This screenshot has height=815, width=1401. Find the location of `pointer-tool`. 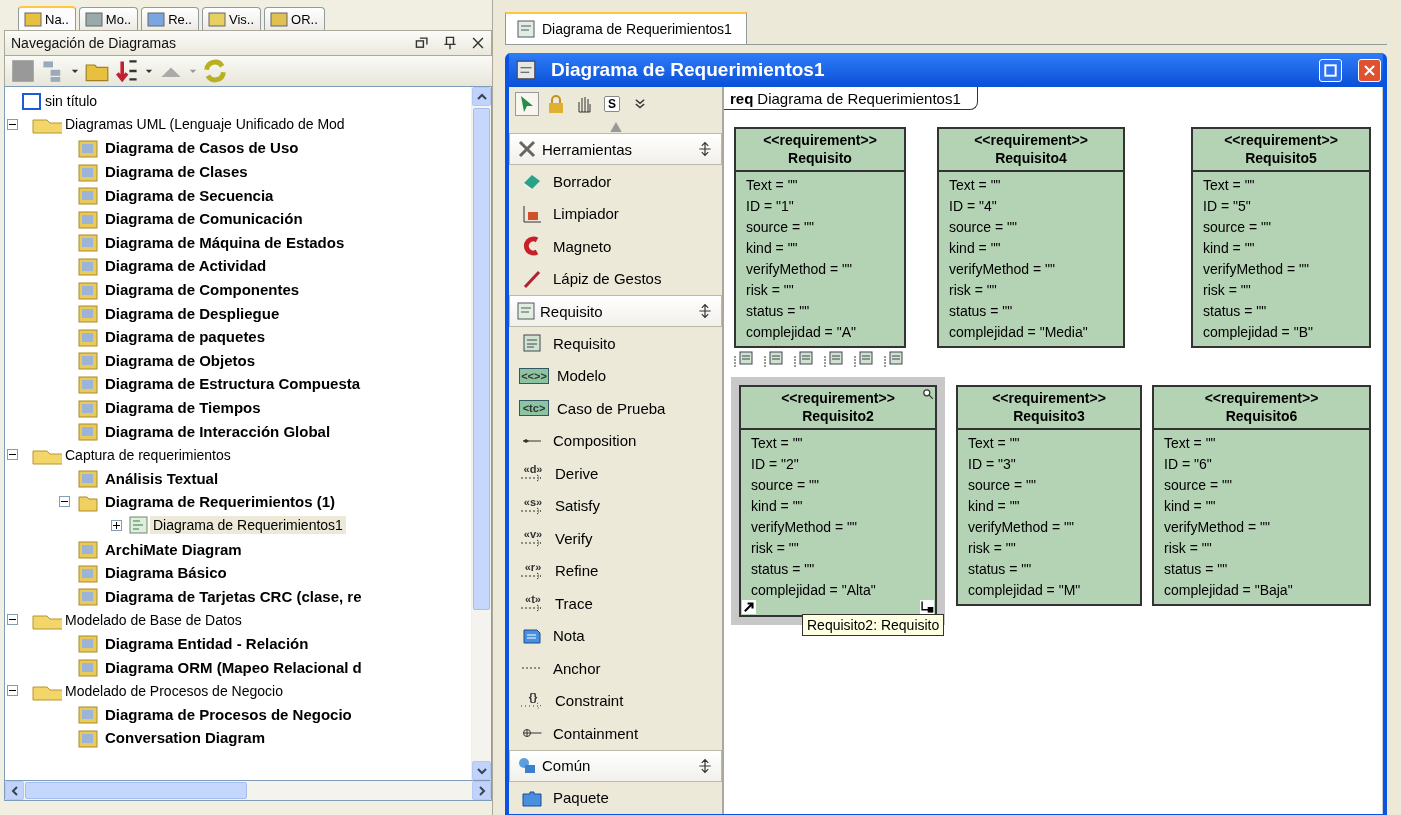

pointer-tool is located at coordinates (527, 104).